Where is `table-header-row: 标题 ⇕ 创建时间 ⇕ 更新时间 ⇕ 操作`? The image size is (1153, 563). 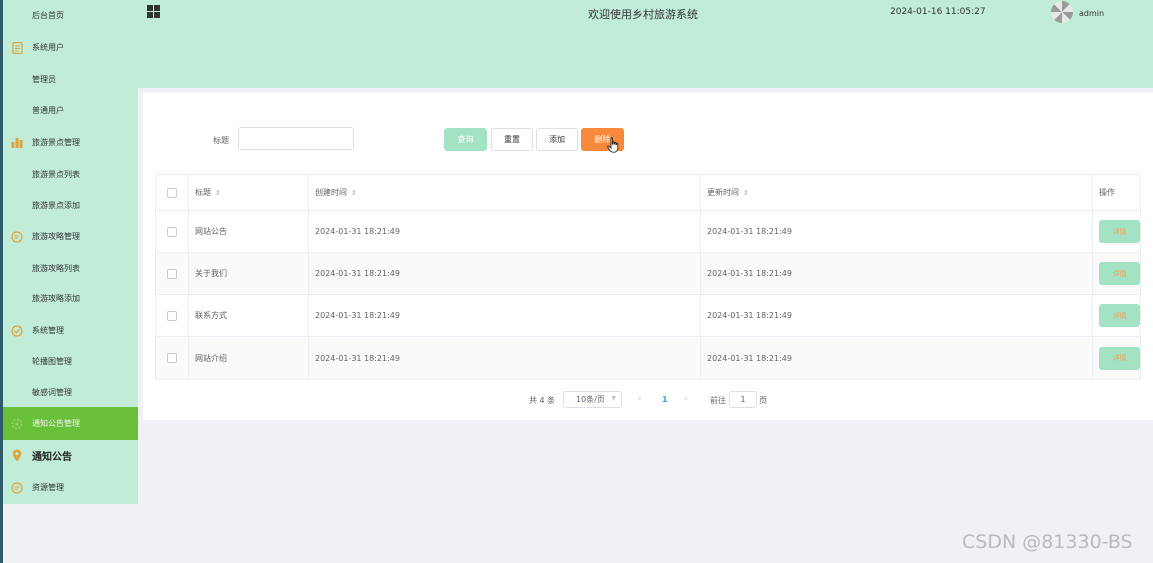
table-header-row: 标题 ⇕ 创建时间 ⇕ 更新时间 ⇕ 操作 is located at coordinates (648, 193).